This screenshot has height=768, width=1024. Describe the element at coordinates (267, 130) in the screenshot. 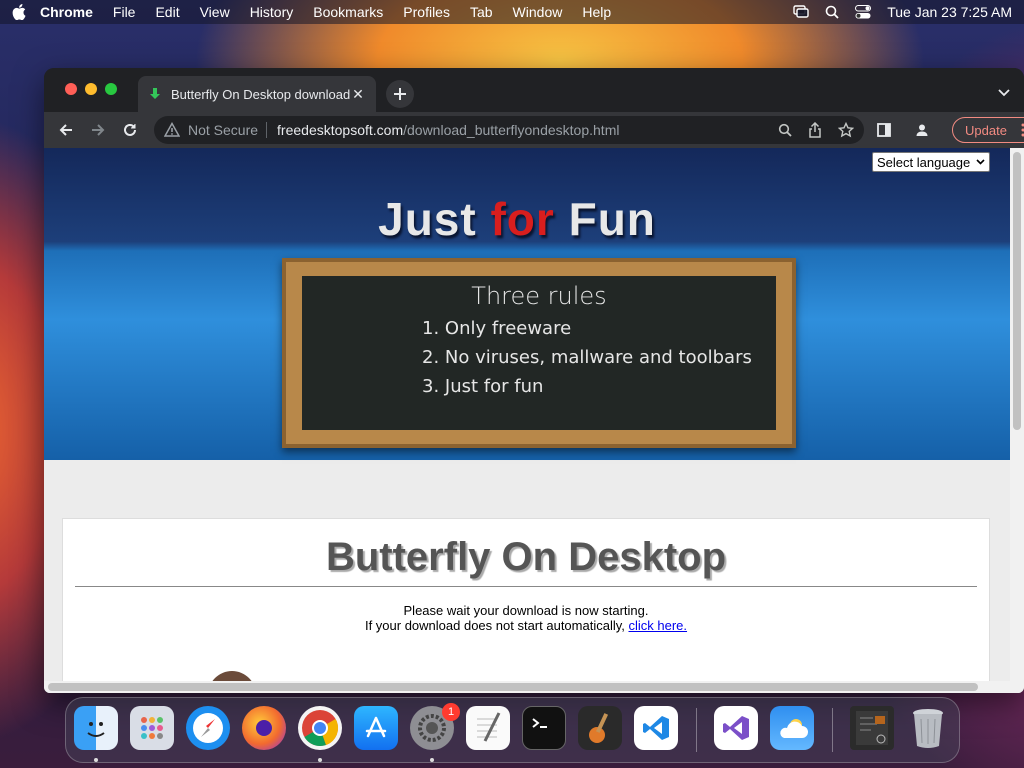

I see `address-divider` at that location.